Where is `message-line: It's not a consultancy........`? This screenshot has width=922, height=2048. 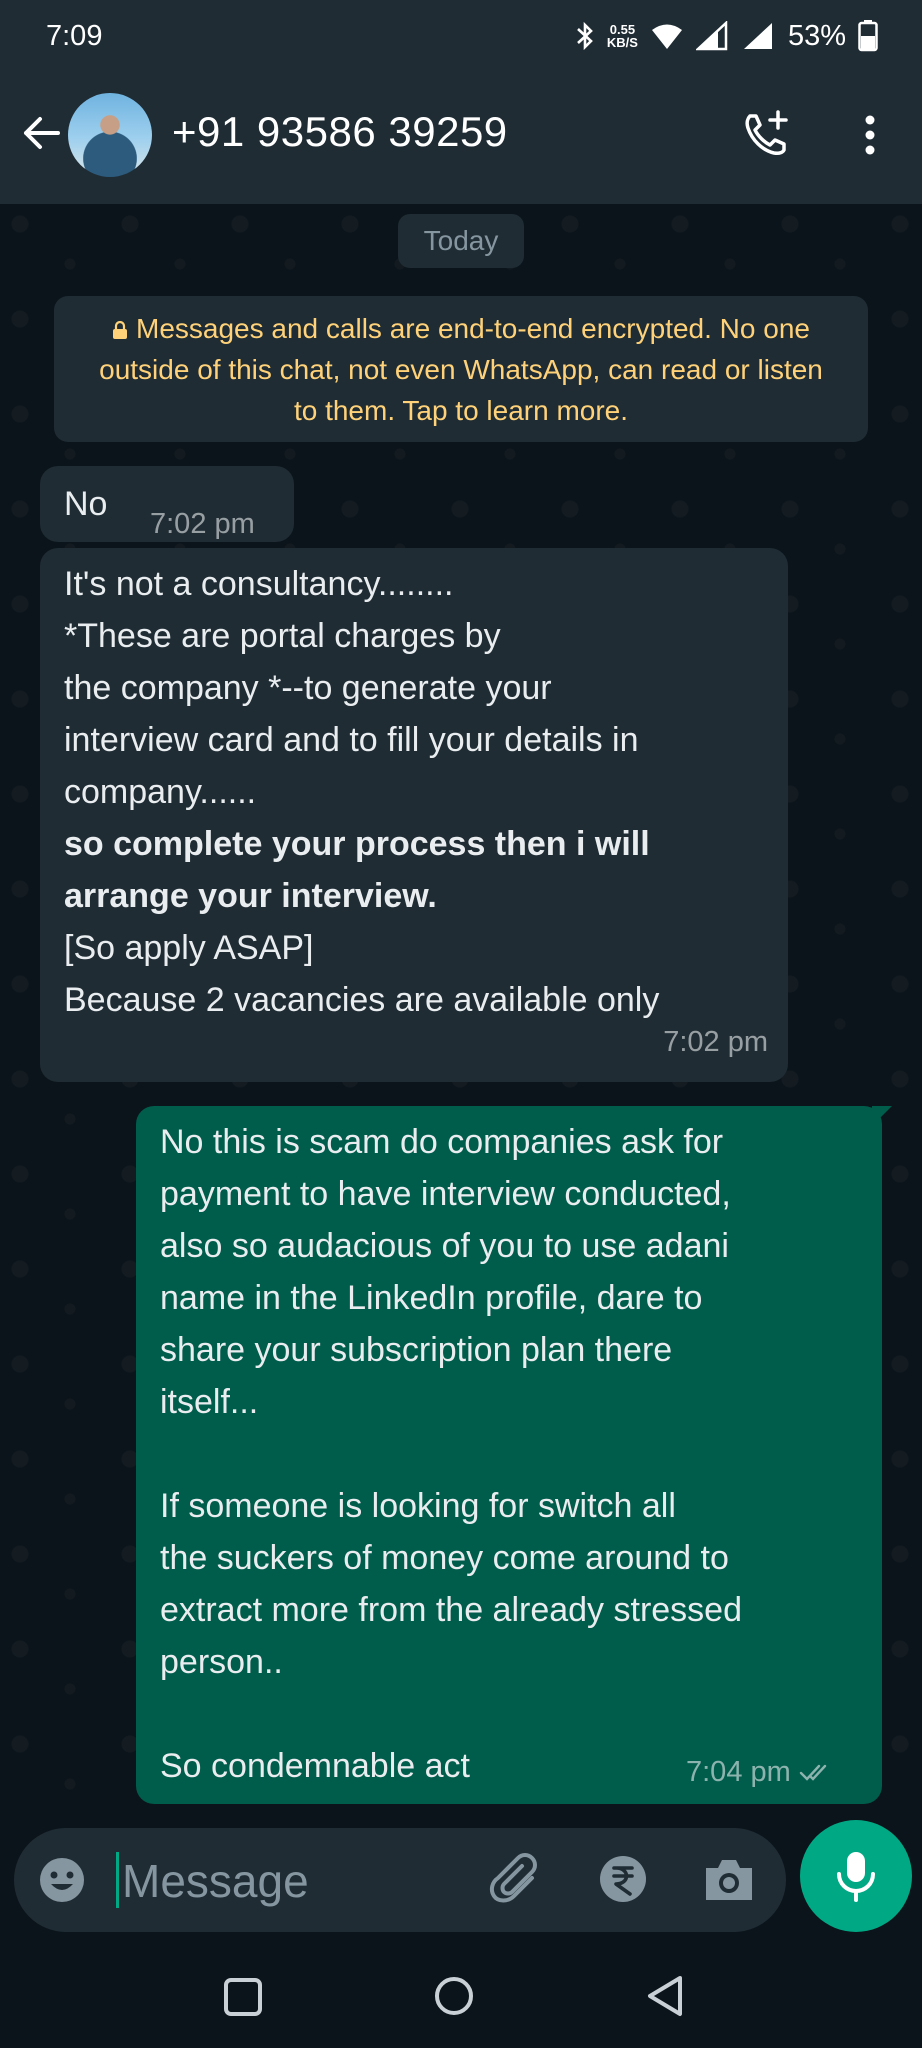
message-line: It's not a consultancy........ is located at coordinates (259, 584).